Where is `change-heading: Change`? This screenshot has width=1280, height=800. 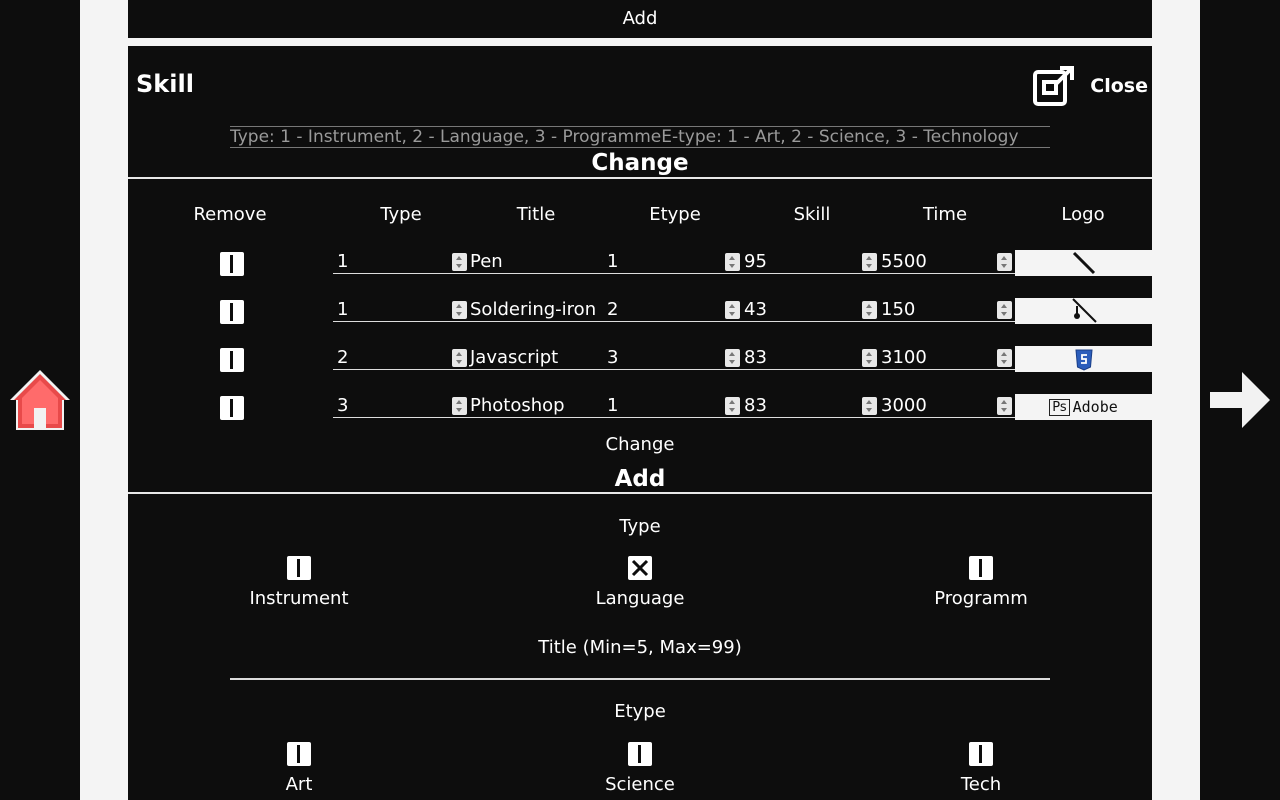
change-heading: Change is located at coordinates (640, 163).